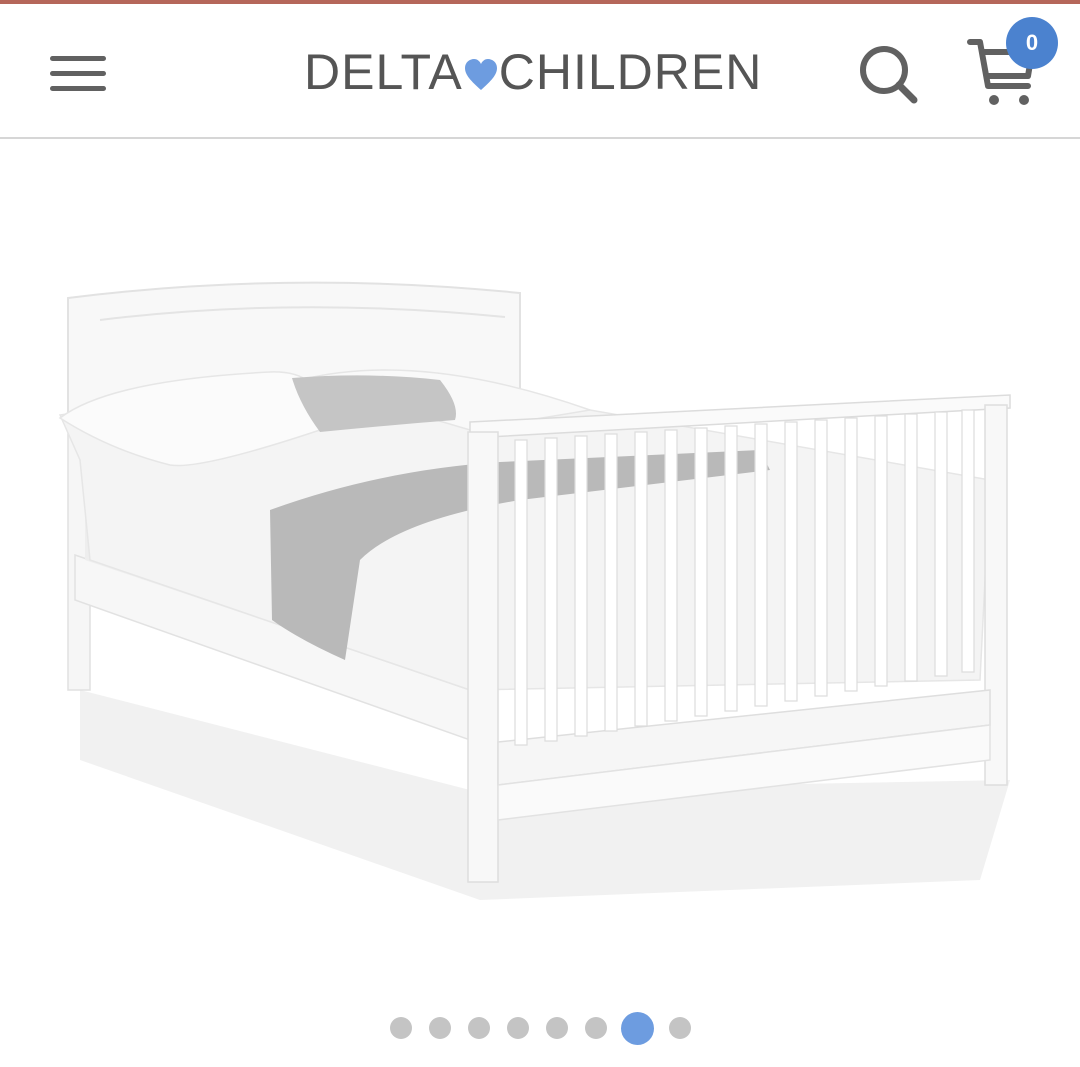 This screenshot has height=1067, width=1080. I want to click on search-button, so click(889, 75).